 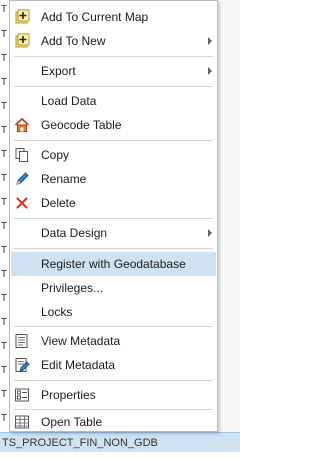 What do you see at coordinates (22, 179) in the screenshot?
I see `pencil-icon` at bounding box center [22, 179].